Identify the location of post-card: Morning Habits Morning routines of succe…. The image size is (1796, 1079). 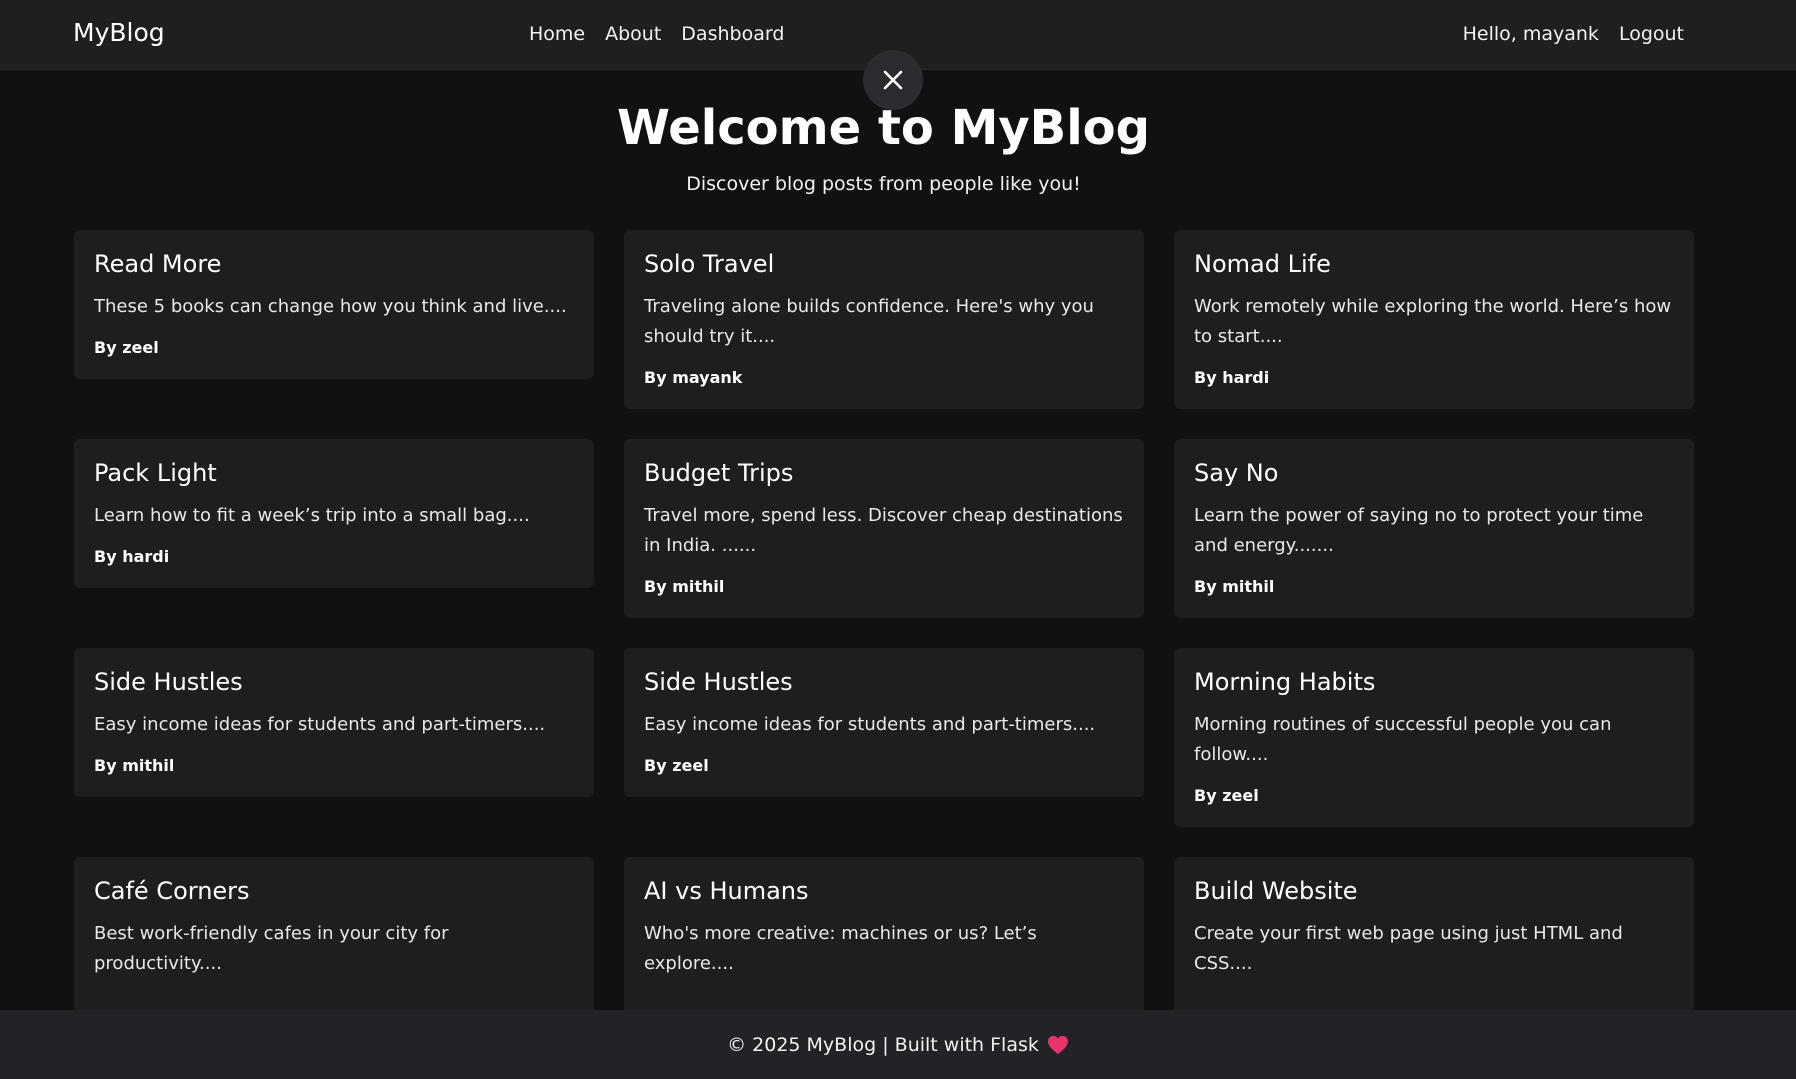
(1434, 737).